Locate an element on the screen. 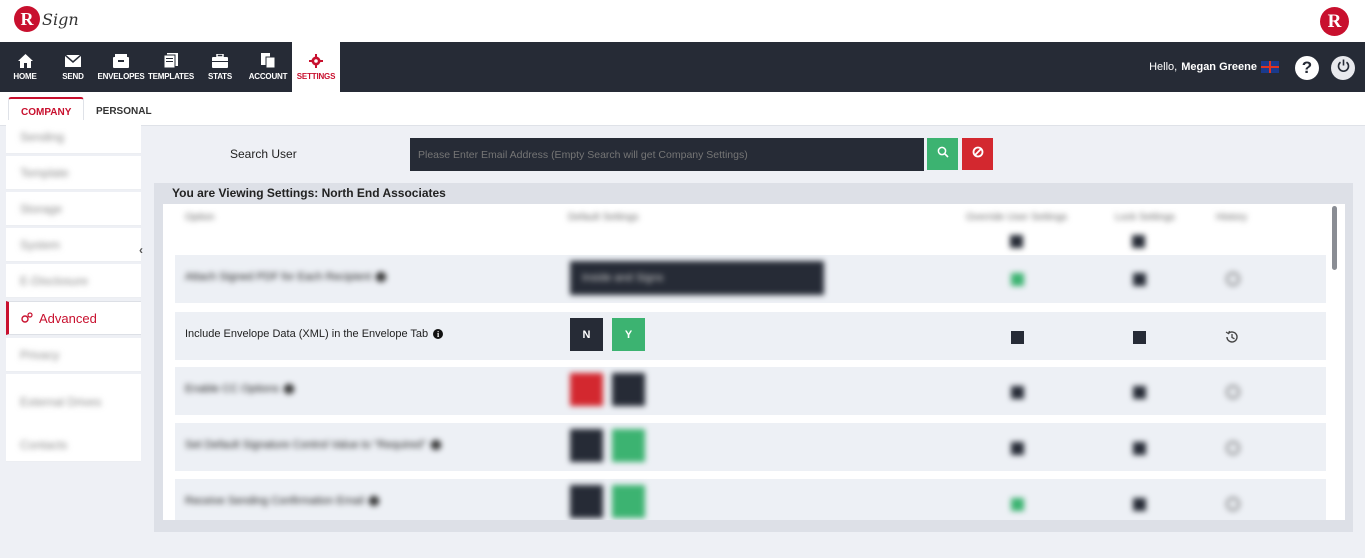 This screenshot has height=558, width=1365. nav-templates-label: TEMPLATES is located at coordinates (171, 76).